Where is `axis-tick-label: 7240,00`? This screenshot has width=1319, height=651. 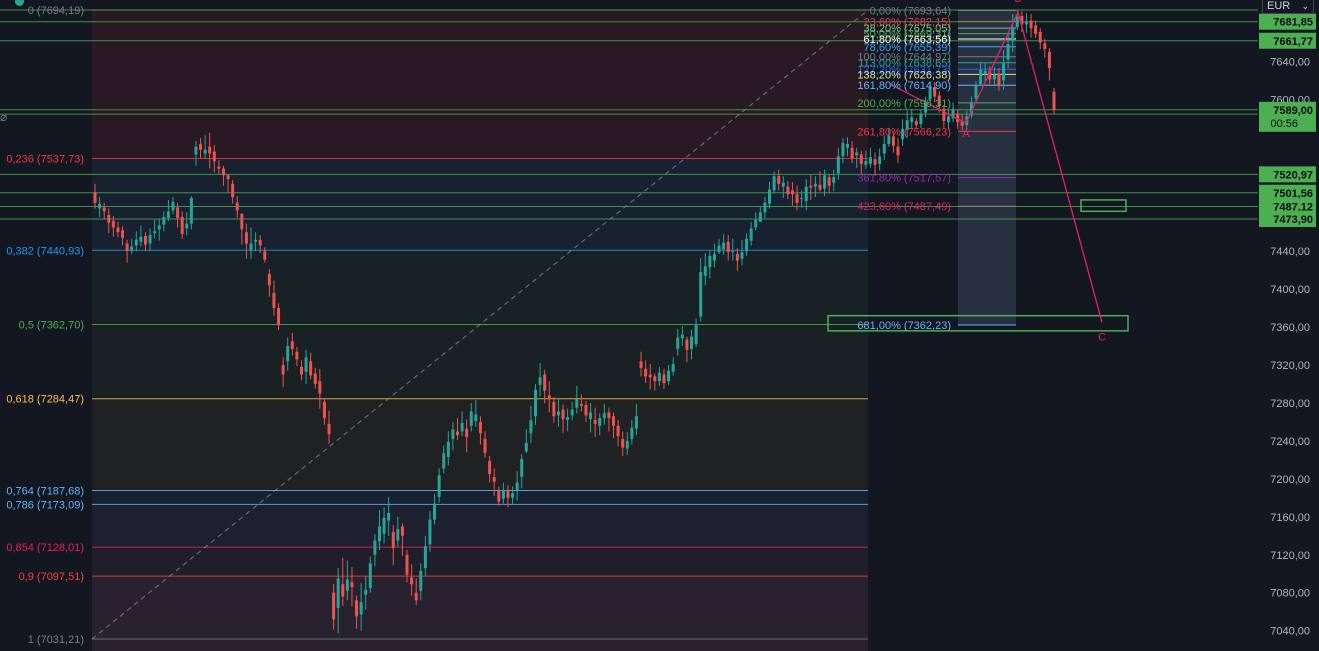
axis-tick-label: 7240,00 is located at coordinates (1290, 442).